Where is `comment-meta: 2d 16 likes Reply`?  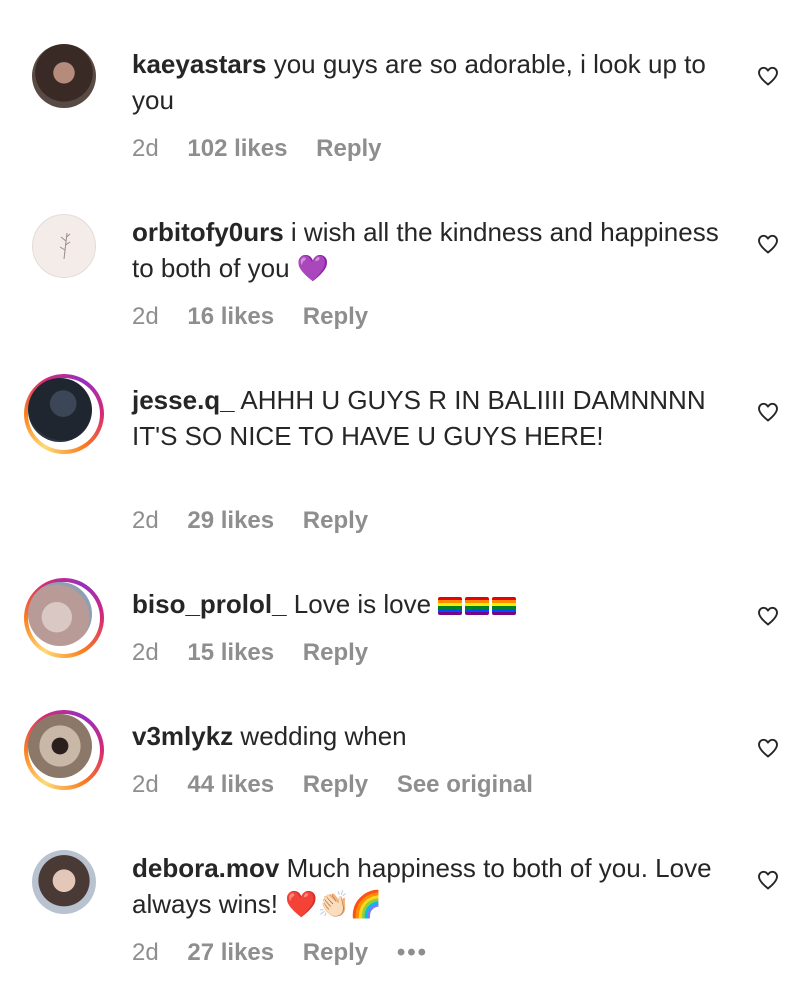 comment-meta: 2d 16 likes Reply is located at coordinates (261, 317).